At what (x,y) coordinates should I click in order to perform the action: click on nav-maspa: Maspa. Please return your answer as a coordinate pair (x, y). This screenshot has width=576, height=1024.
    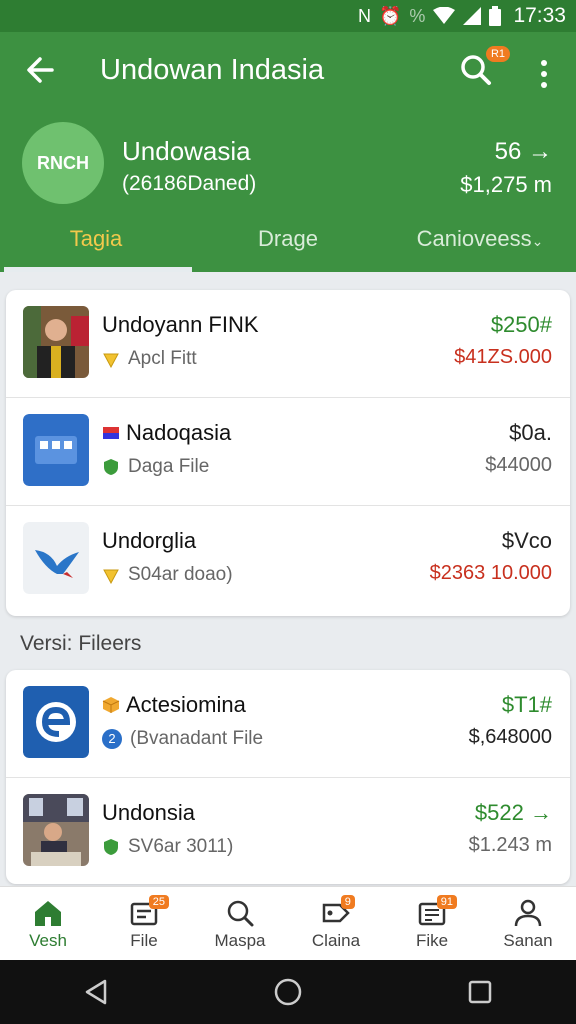
    Looking at the image, I should click on (240, 923).